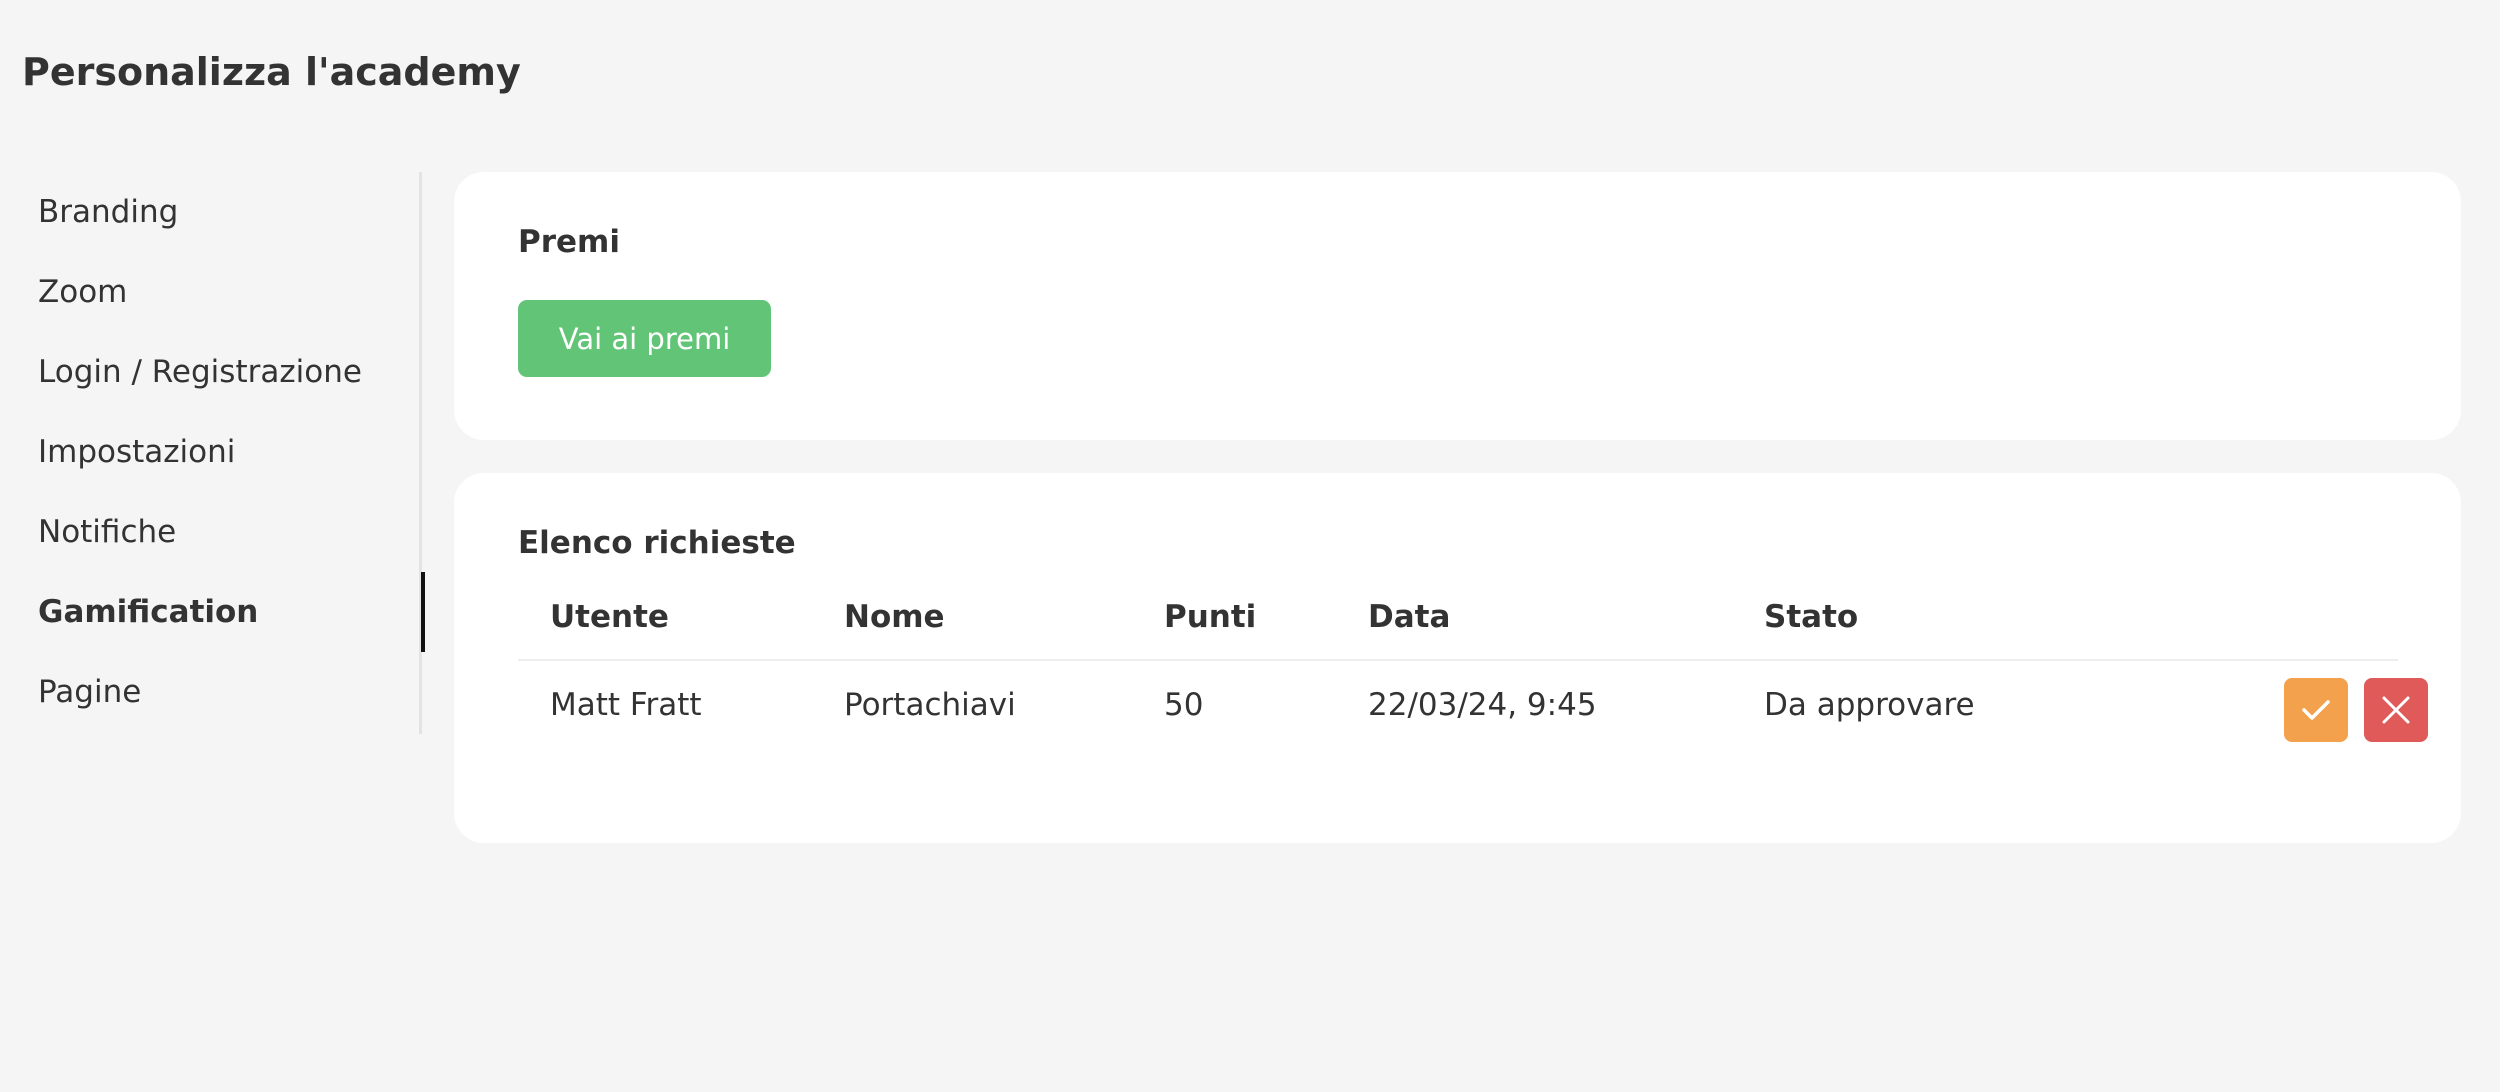 This screenshot has height=1092, width=2500. I want to click on close-icon, so click(2396, 710).